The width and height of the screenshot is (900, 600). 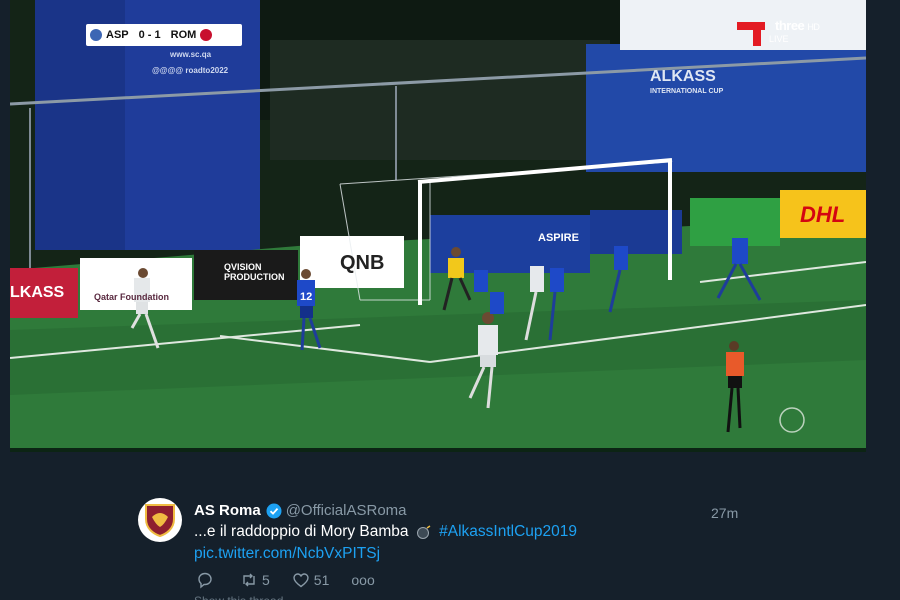 I want to click on tweet-timestamp: 27m, so click(x=724, y=513).